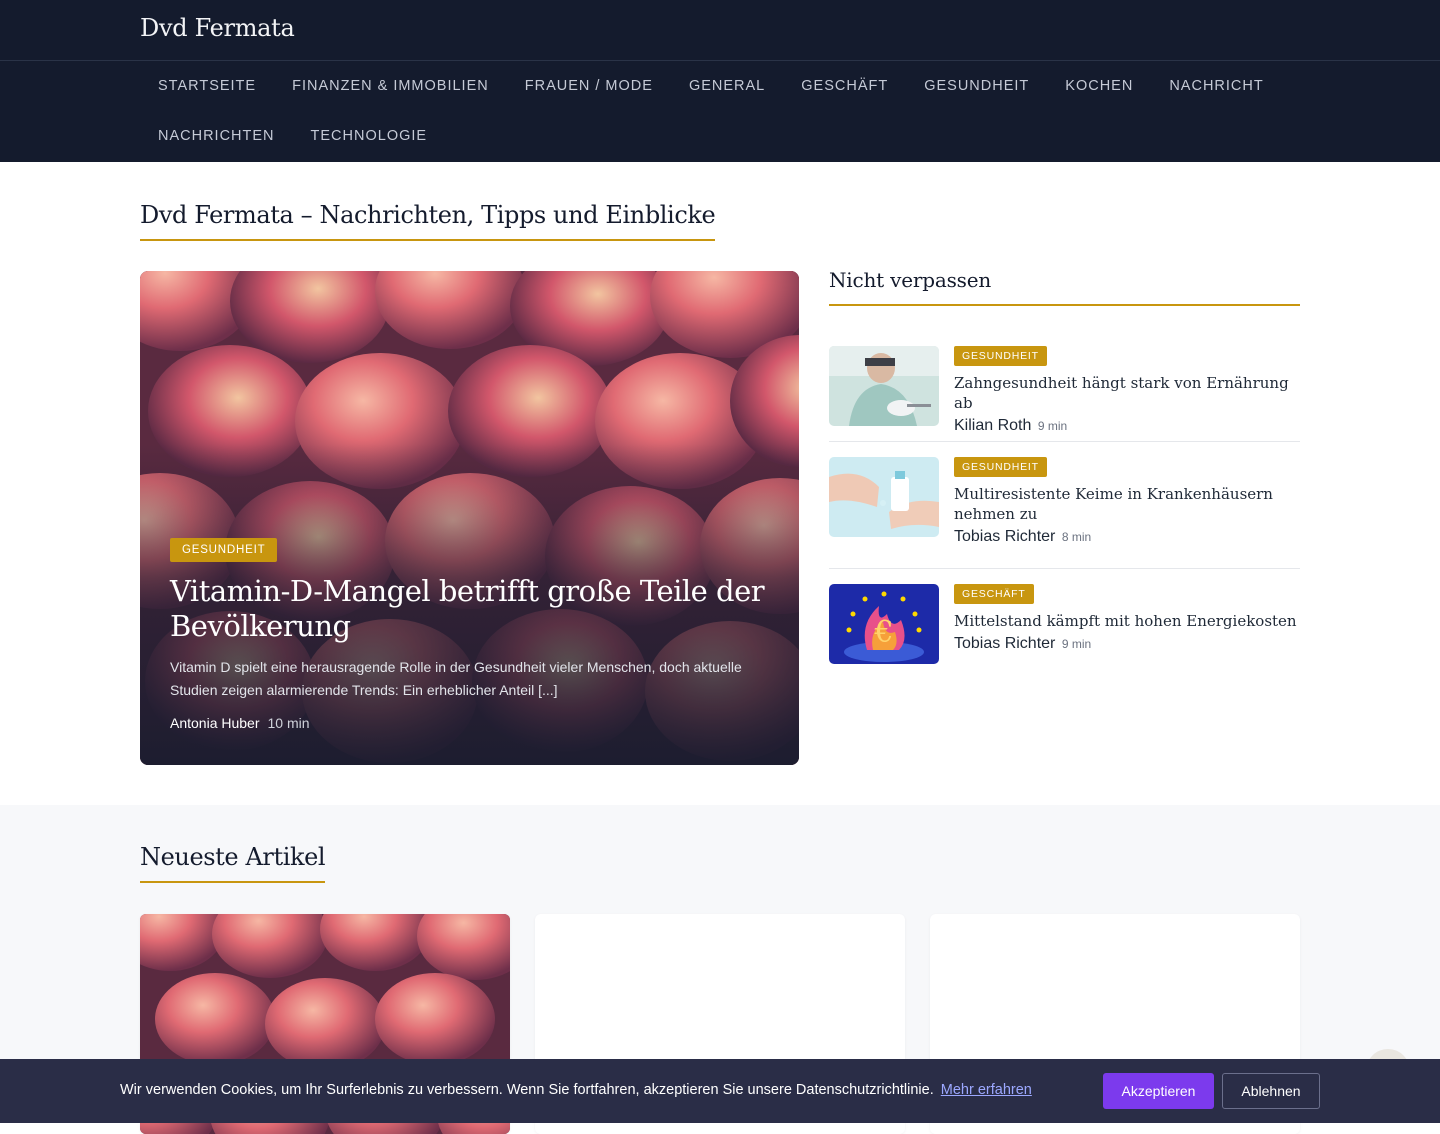  What do you see at coordinates (589, 86) in the screenshot?
I see `nav-item-frauen-mode: FRAUEN / MODE` at bounding box center [589, 86].